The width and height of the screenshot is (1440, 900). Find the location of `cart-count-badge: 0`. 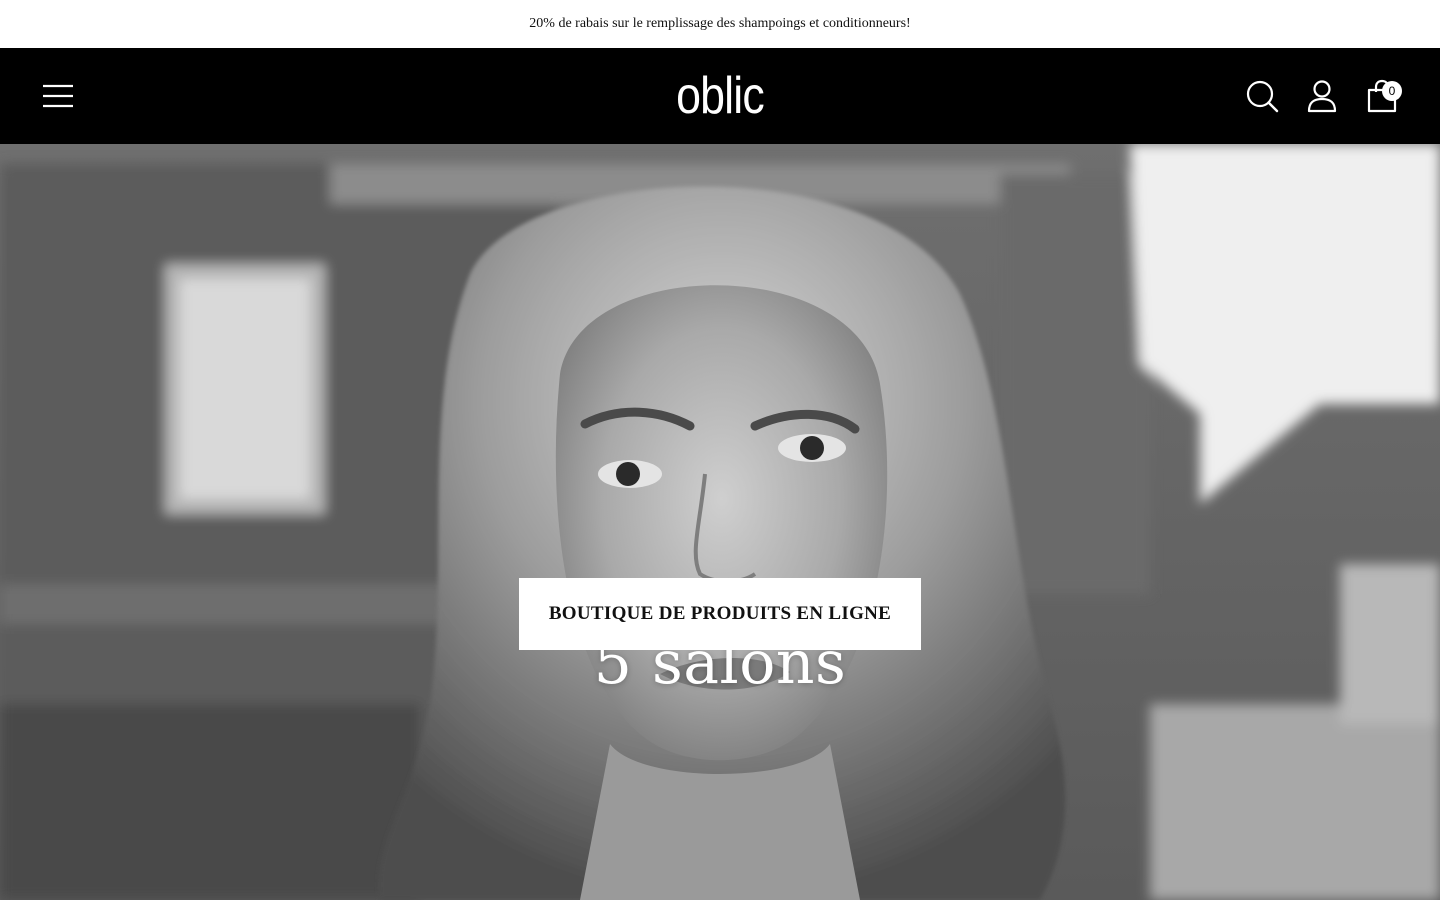

cart-count-badge: 0 is located at coordinates (1392, 91).